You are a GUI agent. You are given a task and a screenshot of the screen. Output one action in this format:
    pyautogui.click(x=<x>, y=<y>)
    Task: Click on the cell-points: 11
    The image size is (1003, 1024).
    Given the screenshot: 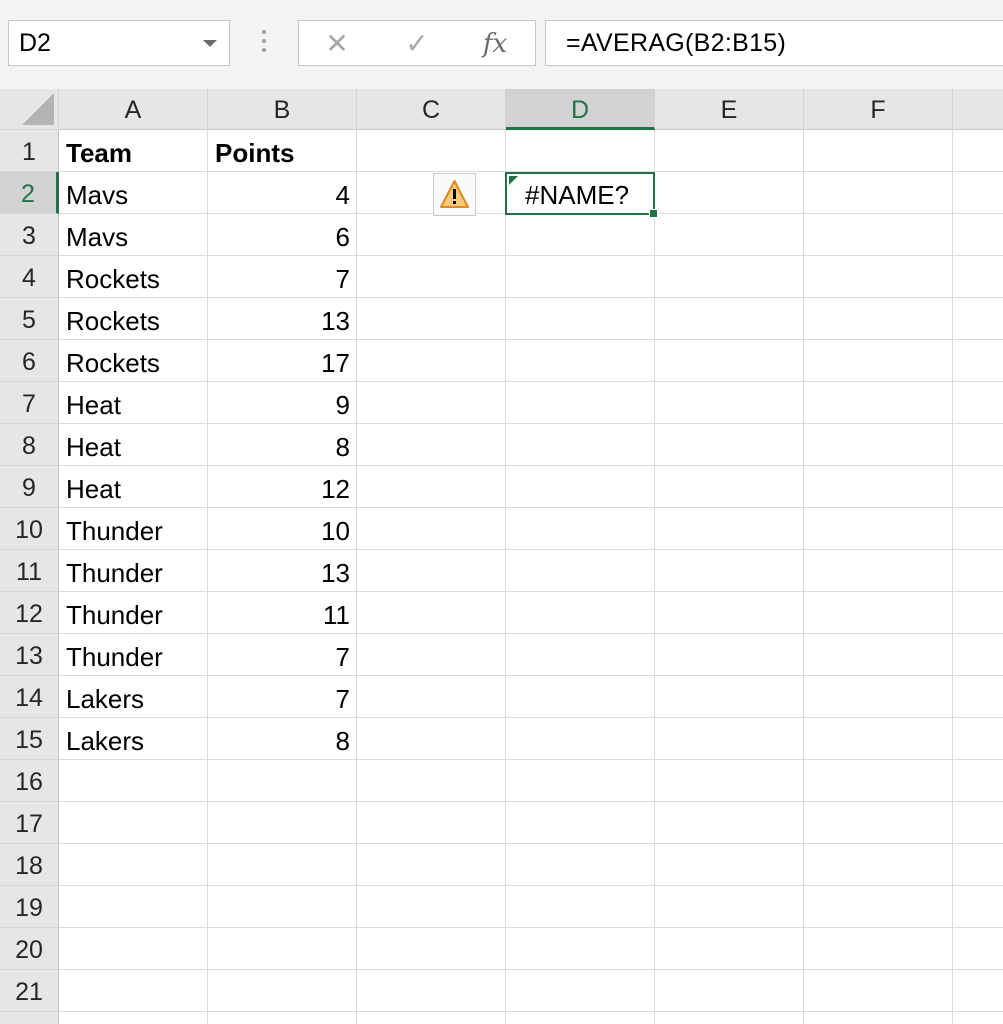 What is the action you would take?
    pyautogui.click(x=282, y=613)
    